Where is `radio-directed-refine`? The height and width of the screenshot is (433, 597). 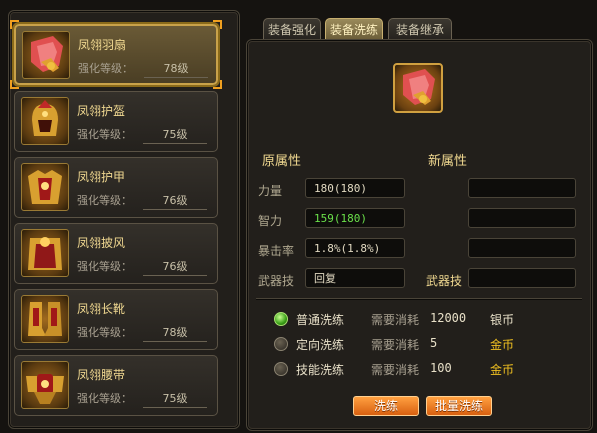 radio-directed-refine is located at coordinates (281, 344).